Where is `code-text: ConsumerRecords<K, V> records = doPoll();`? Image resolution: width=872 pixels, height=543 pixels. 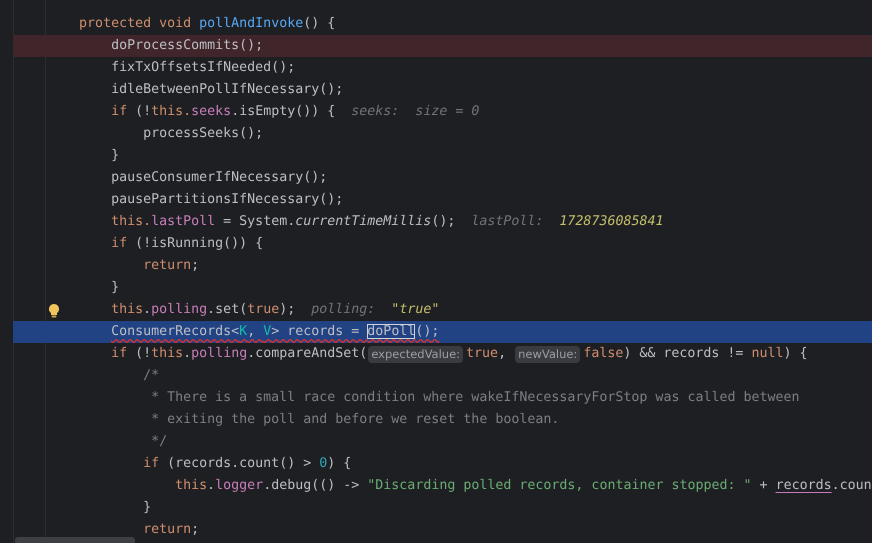 code-text: ConsumerRecords<K, V> records = doPoll(); is located at coordinates (275, 332).